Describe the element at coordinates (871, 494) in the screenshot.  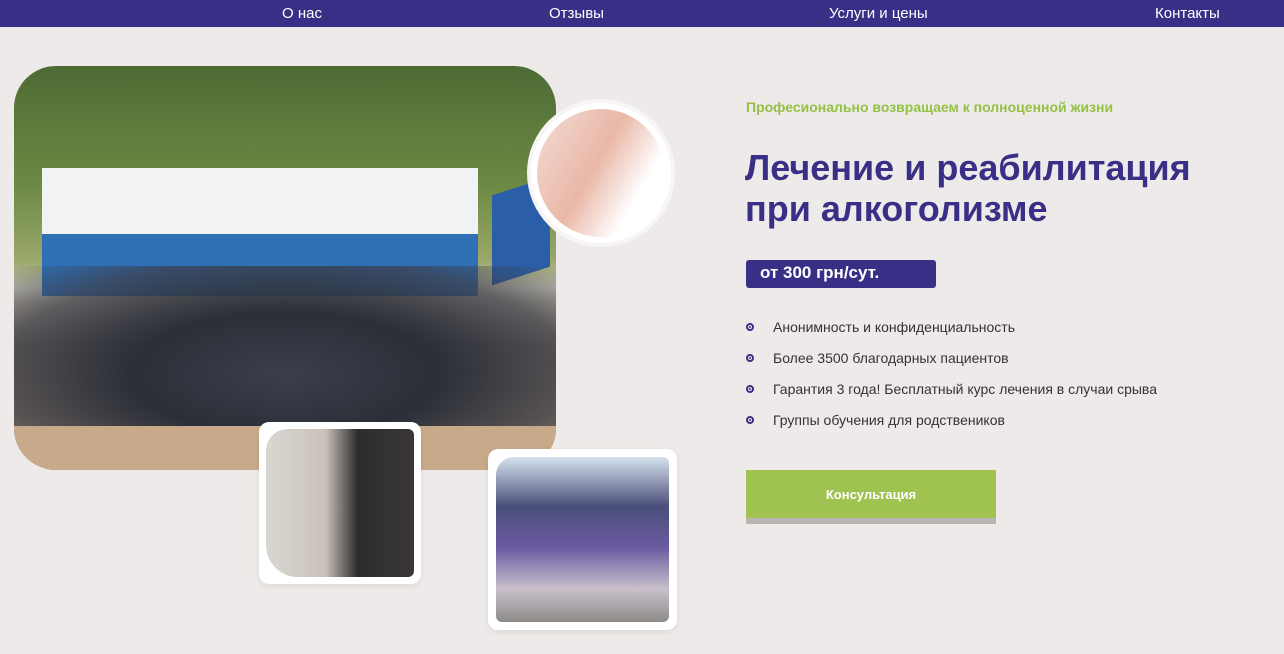
I see `consultation-button: Консультация` at that location.